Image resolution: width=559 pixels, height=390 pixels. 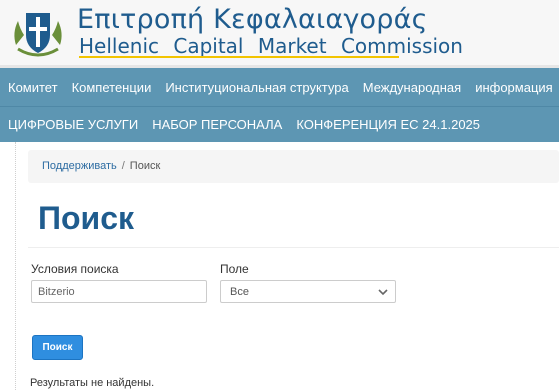 What do you see at coordinates (234, 269) in the screenshot?
I see `search-field-label: Поле` at bounding box center [234, 269].